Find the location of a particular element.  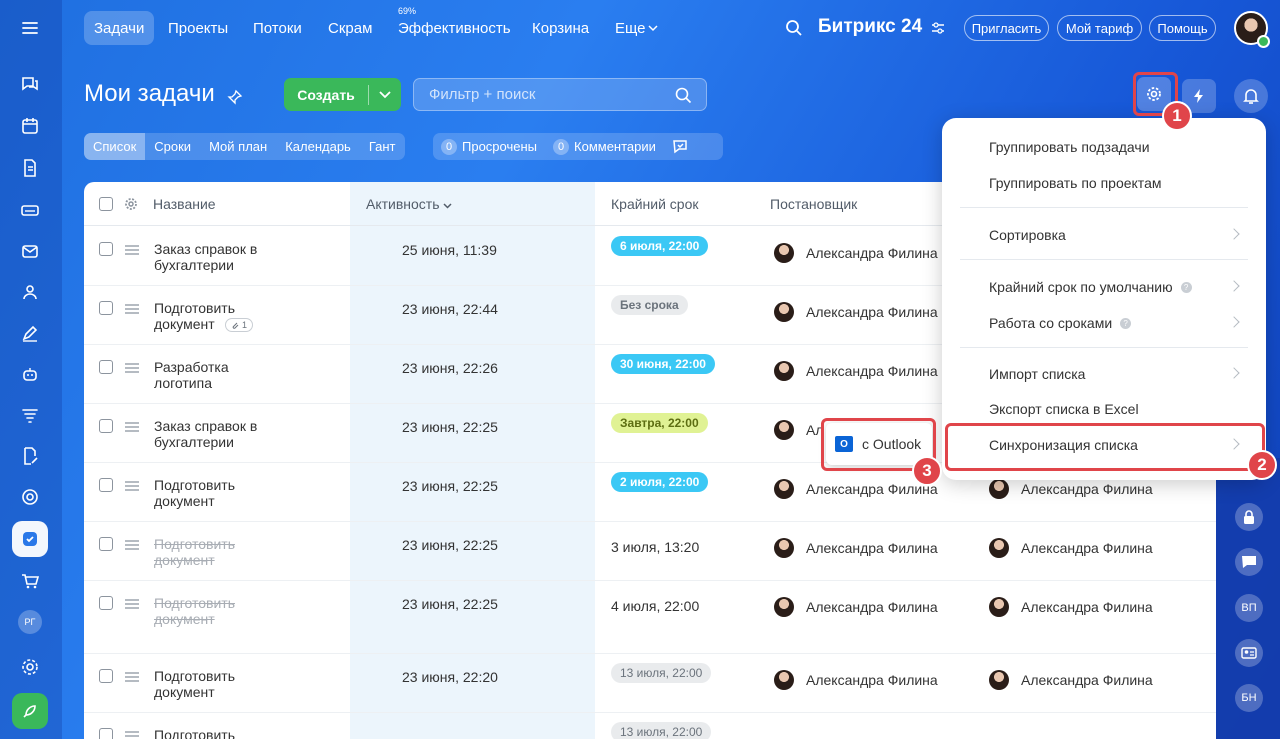

column-settings-gear-icon is located at coordinates (131, 204).